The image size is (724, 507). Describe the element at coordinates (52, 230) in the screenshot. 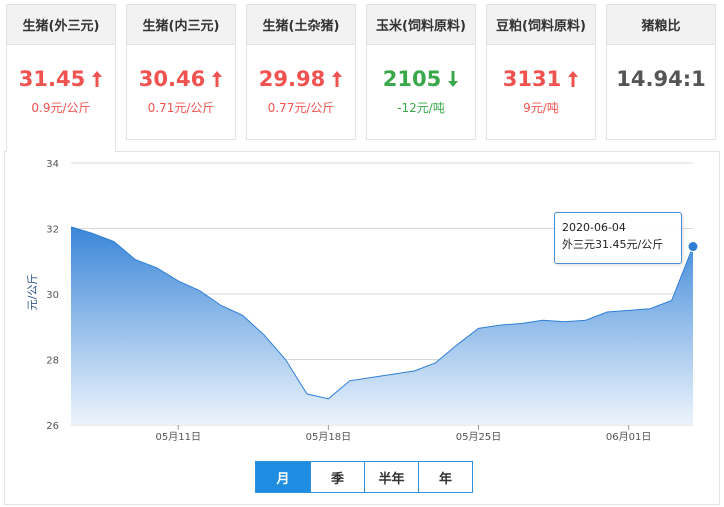

I see `y-tick-label: 32` at that location.